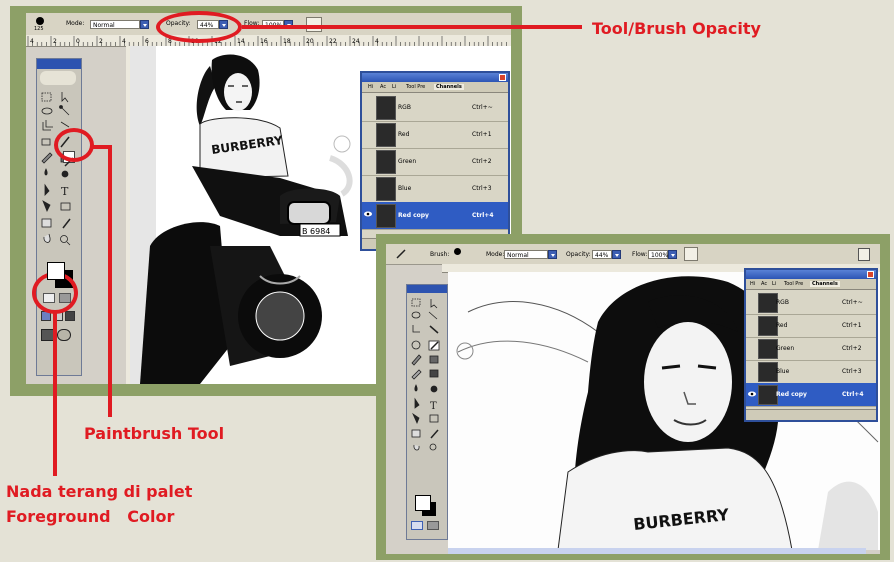 Image resolution: width=894 pixels, height=562 pixels. I want to click on svg-text: T, so click(433, 406).